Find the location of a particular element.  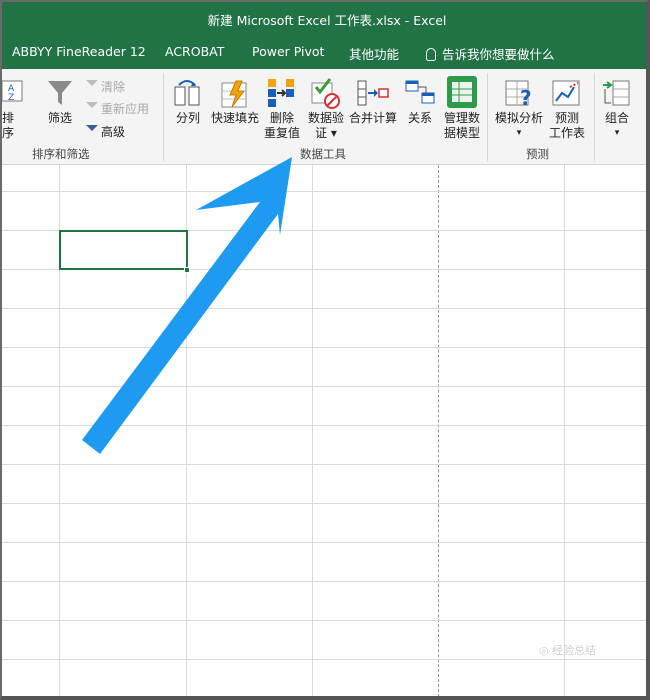

annotation-arrow is located at coordinates (187, 305).